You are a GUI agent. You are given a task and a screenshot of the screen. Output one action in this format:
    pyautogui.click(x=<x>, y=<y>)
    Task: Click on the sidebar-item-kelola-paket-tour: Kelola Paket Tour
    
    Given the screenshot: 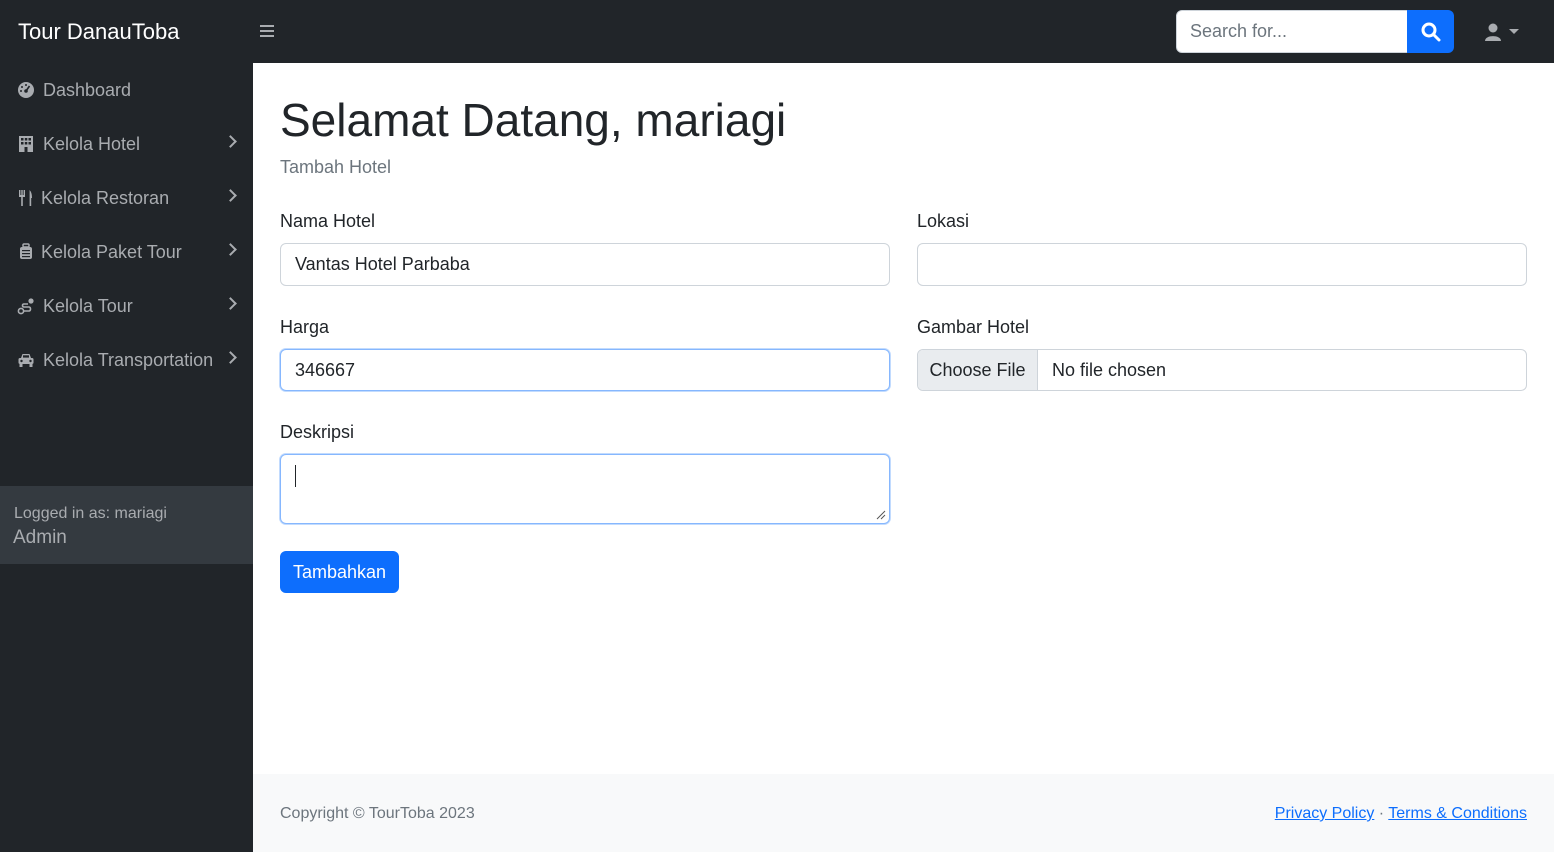 What is the action you would take?
    pyautogui.click(x=126, y=252)
    